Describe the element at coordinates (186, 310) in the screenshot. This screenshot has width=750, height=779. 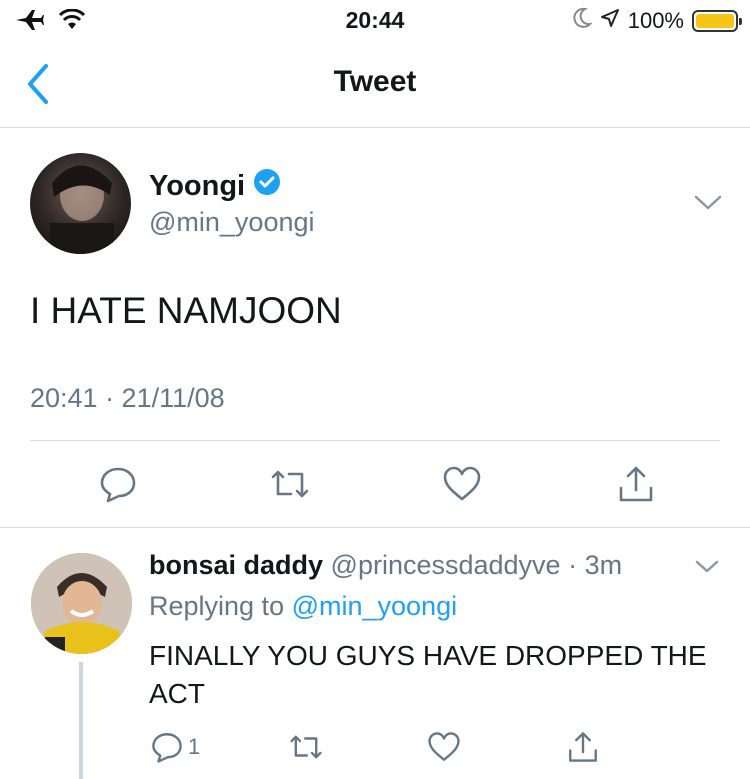
I see `tweet-text: I HATE NAMJOON` at that location.